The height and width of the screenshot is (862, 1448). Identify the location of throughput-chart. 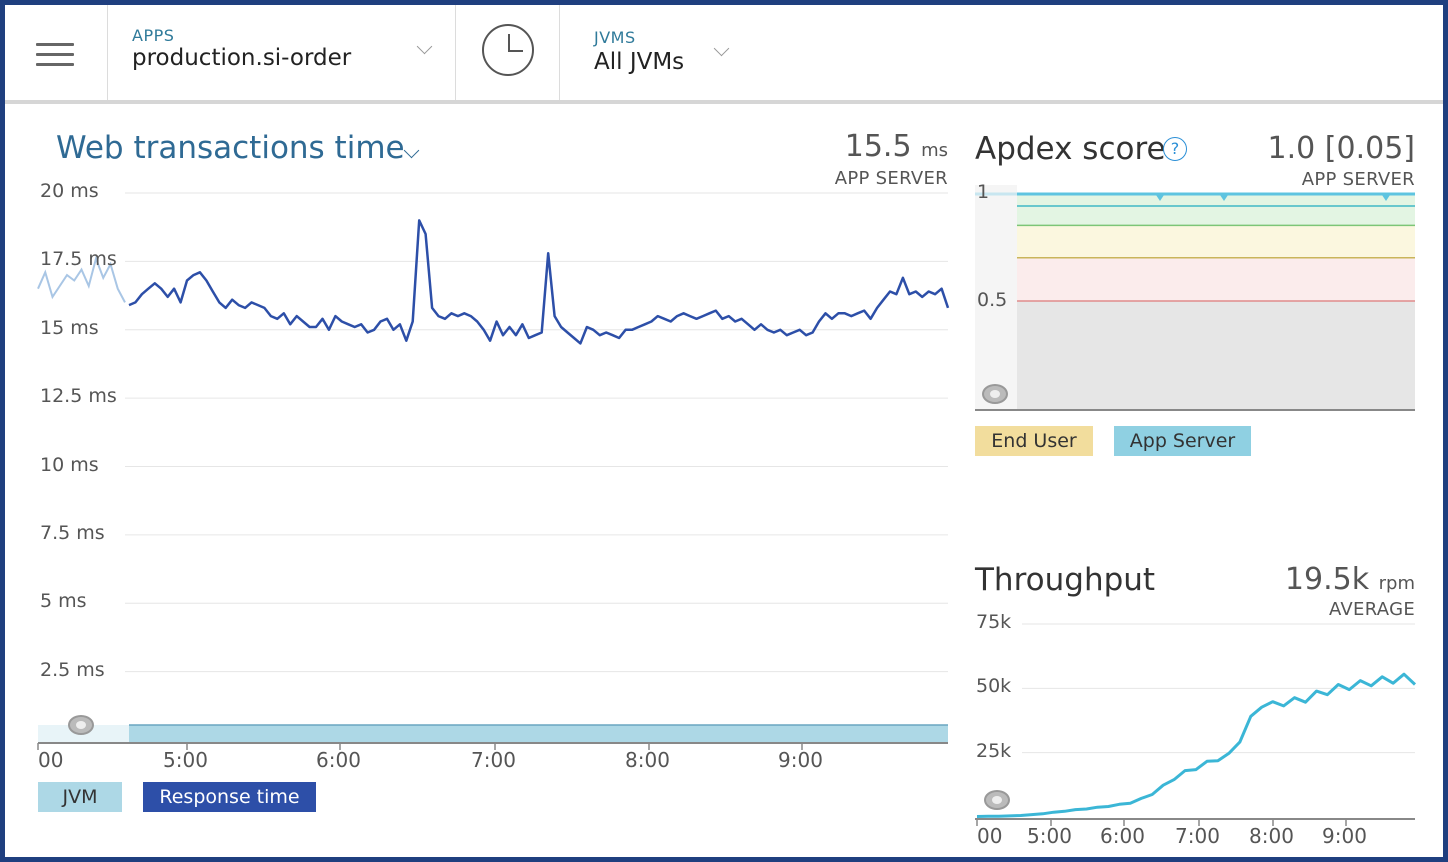
(1196, 724).